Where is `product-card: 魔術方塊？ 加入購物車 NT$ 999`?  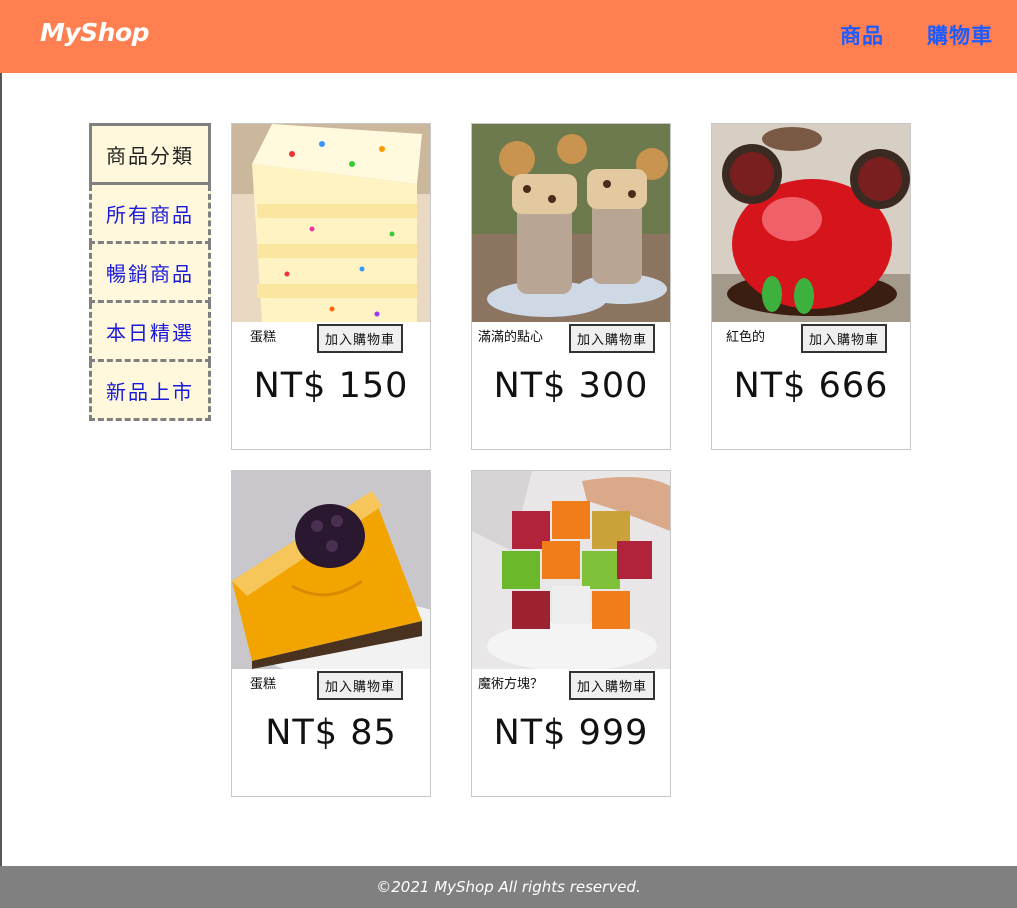
product-card: 魔術方塊？ 加入購物車 NT$ 999 is located at coordinates (571, 633).